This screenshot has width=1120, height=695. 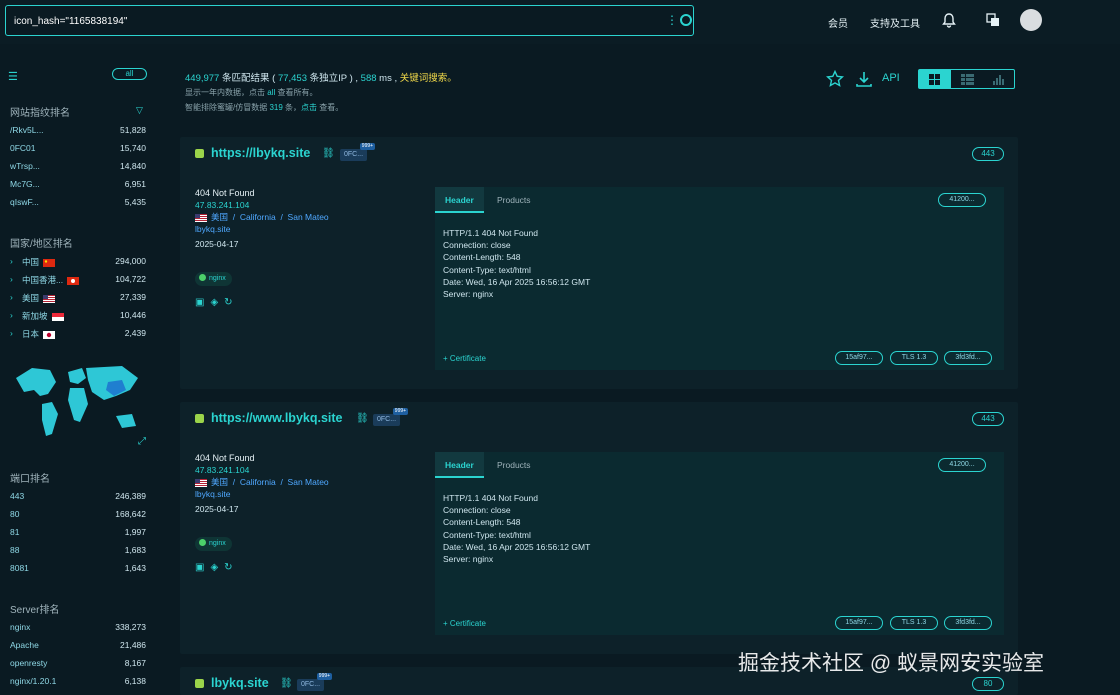 I want to click on action-icons: ▣◈↻, so click(x=217, y=302).